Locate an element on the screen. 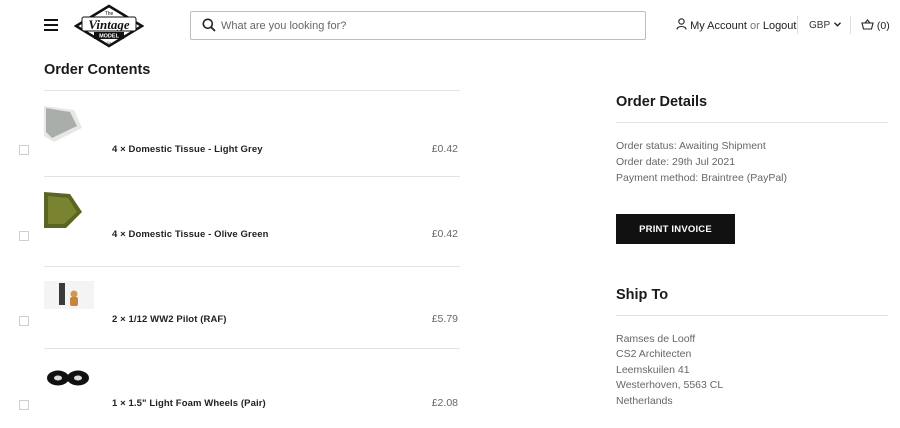  account-links: My Account or Logout is located at coordinates (736, 25).